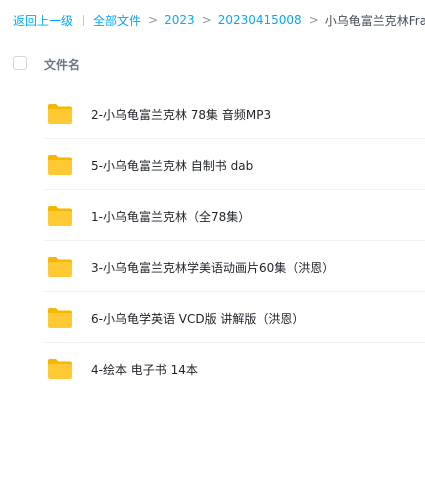 The image size is (425, 482). I want to click on file-row: 2-小乌龟富兰克林 78集 音频MP3, so click(212, 113).